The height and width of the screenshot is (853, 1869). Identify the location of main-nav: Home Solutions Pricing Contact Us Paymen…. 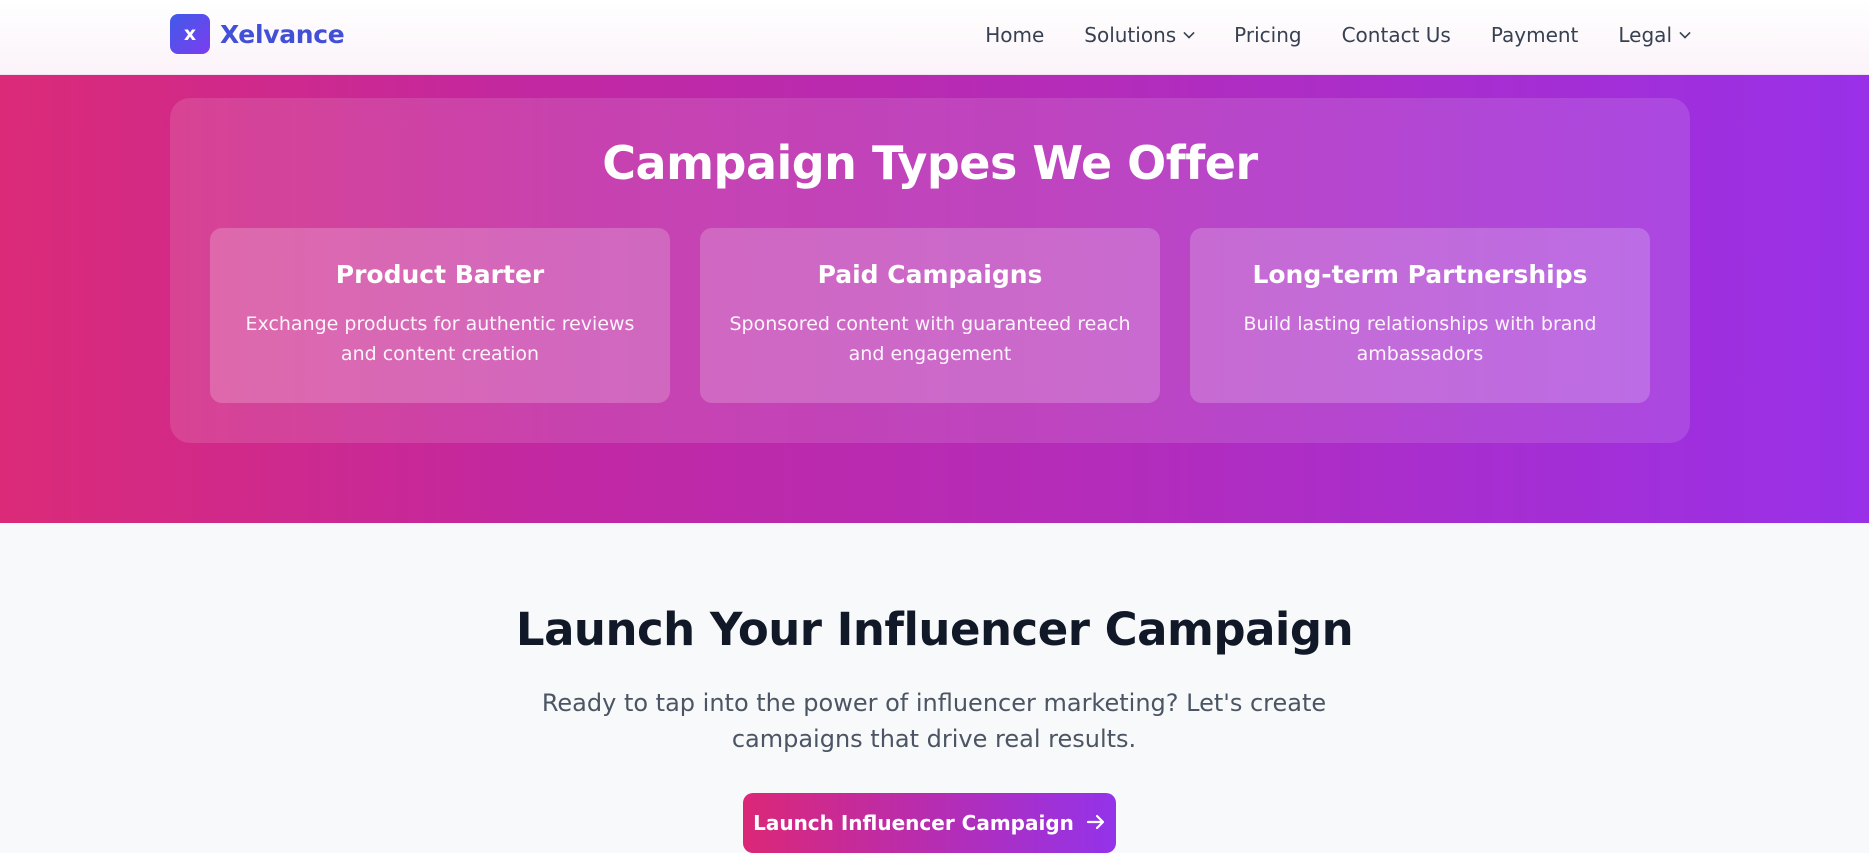
(1338, 35).